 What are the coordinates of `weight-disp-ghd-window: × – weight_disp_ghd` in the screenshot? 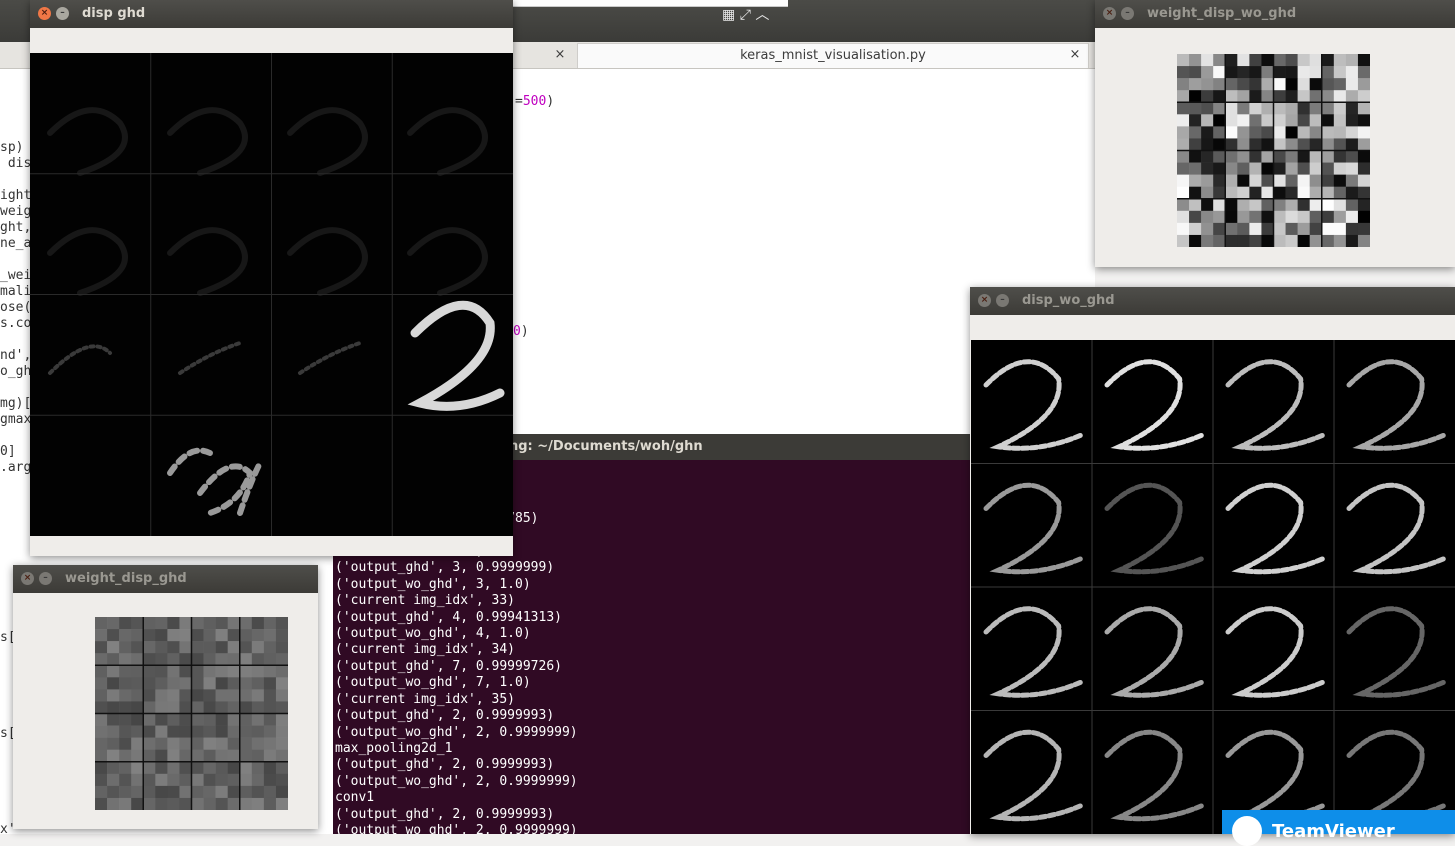 It's located at (165, 697).